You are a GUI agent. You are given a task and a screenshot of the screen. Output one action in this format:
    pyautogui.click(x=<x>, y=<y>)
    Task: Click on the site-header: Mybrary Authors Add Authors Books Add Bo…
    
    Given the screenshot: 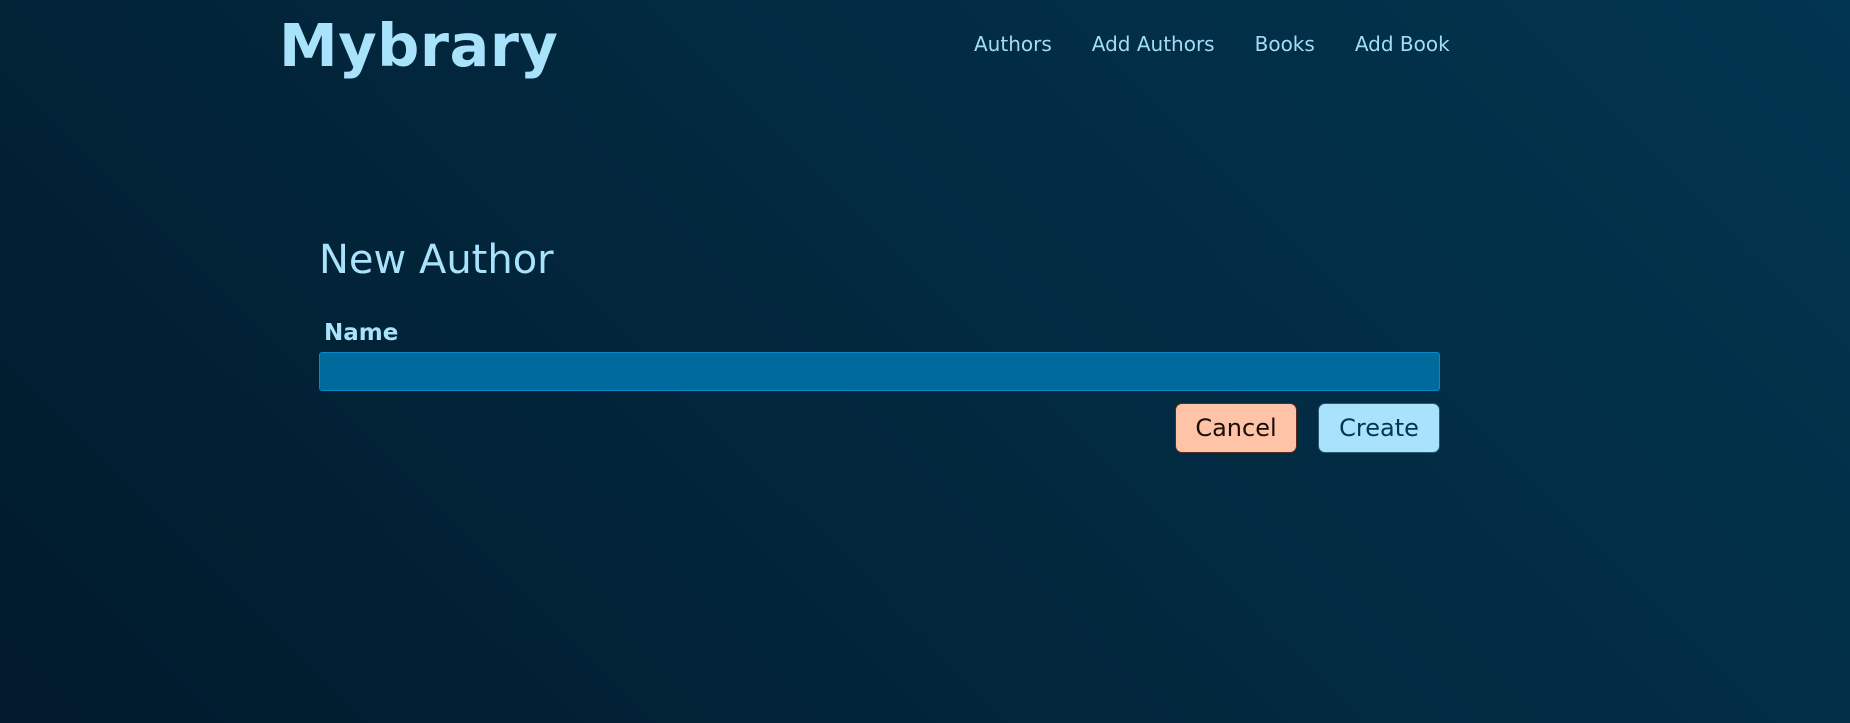 What is the action you would take?
    pyautogui.click(x=925, y=45)
    